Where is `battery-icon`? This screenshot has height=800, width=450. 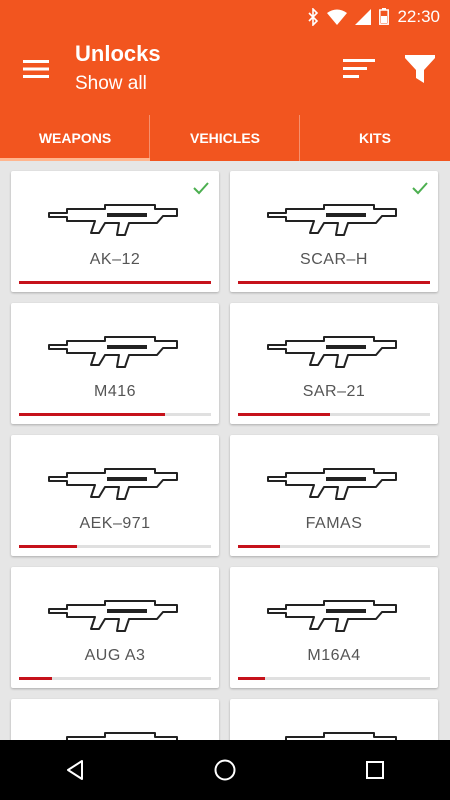
battery-icon is located at coordinates (384, 16).